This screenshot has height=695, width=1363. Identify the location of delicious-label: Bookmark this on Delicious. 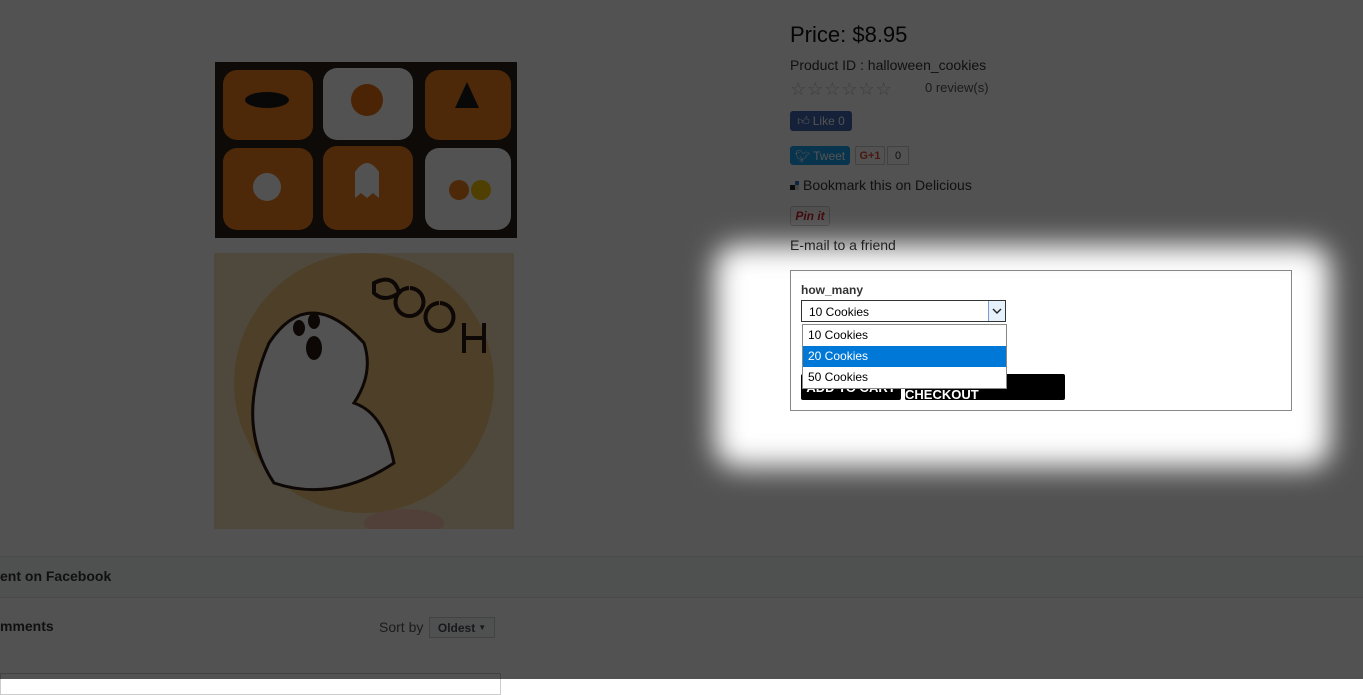
(887, 185).